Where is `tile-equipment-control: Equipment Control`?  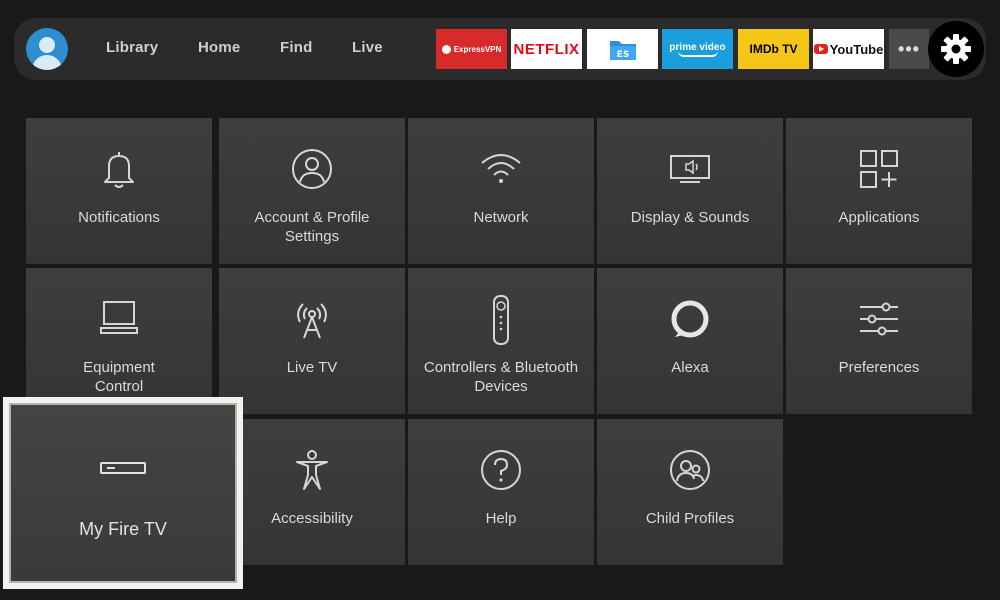 tile-equipment-control: Equipment Control is located at coordinates (119, 341).